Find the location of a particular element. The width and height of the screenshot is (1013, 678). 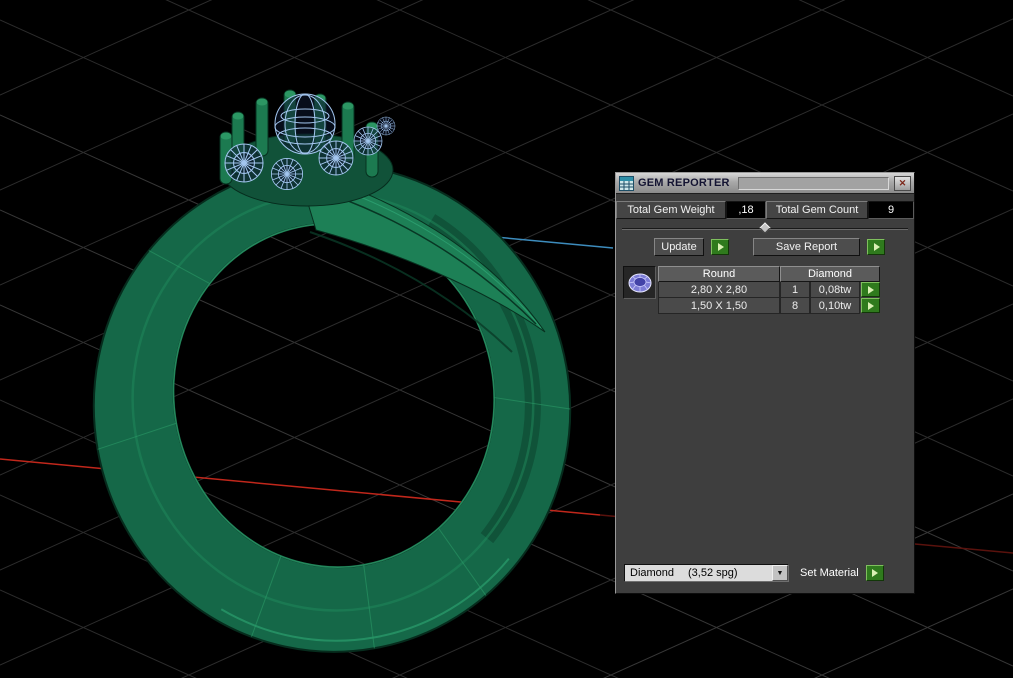

gem-weight: 0,08tw is located at coordinates (835, 290).